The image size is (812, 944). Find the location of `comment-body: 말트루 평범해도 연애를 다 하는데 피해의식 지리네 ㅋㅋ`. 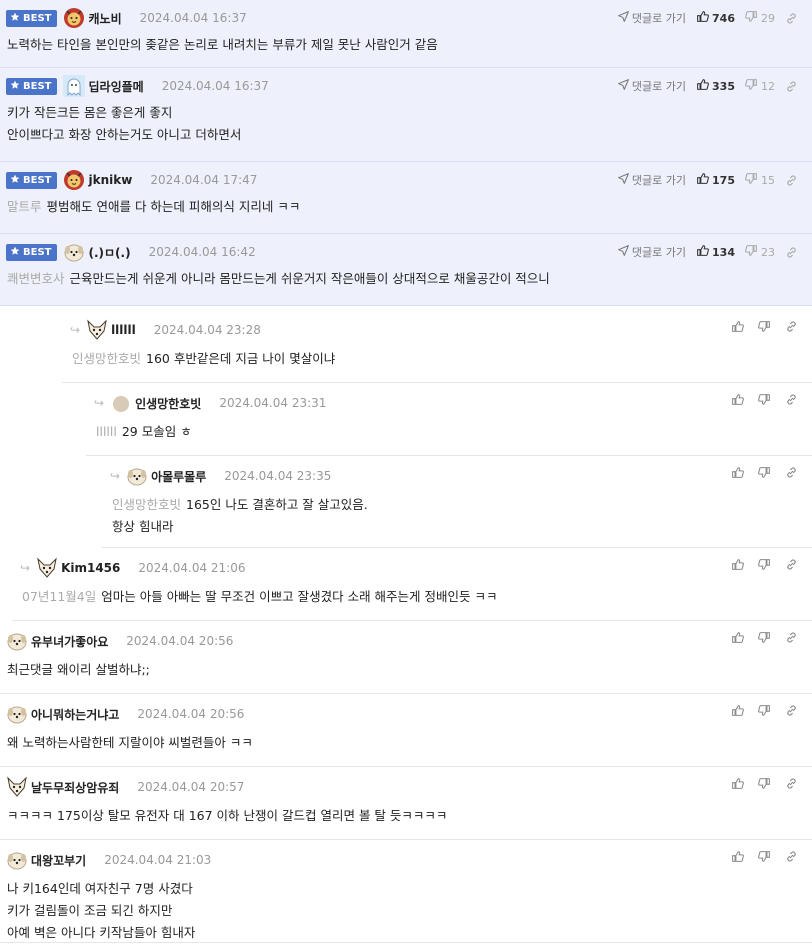

comment-body: 말트루 평범해도 연애를 다 하는데 피해의식 지리네 ㅋㅋ is located at coordinates (403, 207).